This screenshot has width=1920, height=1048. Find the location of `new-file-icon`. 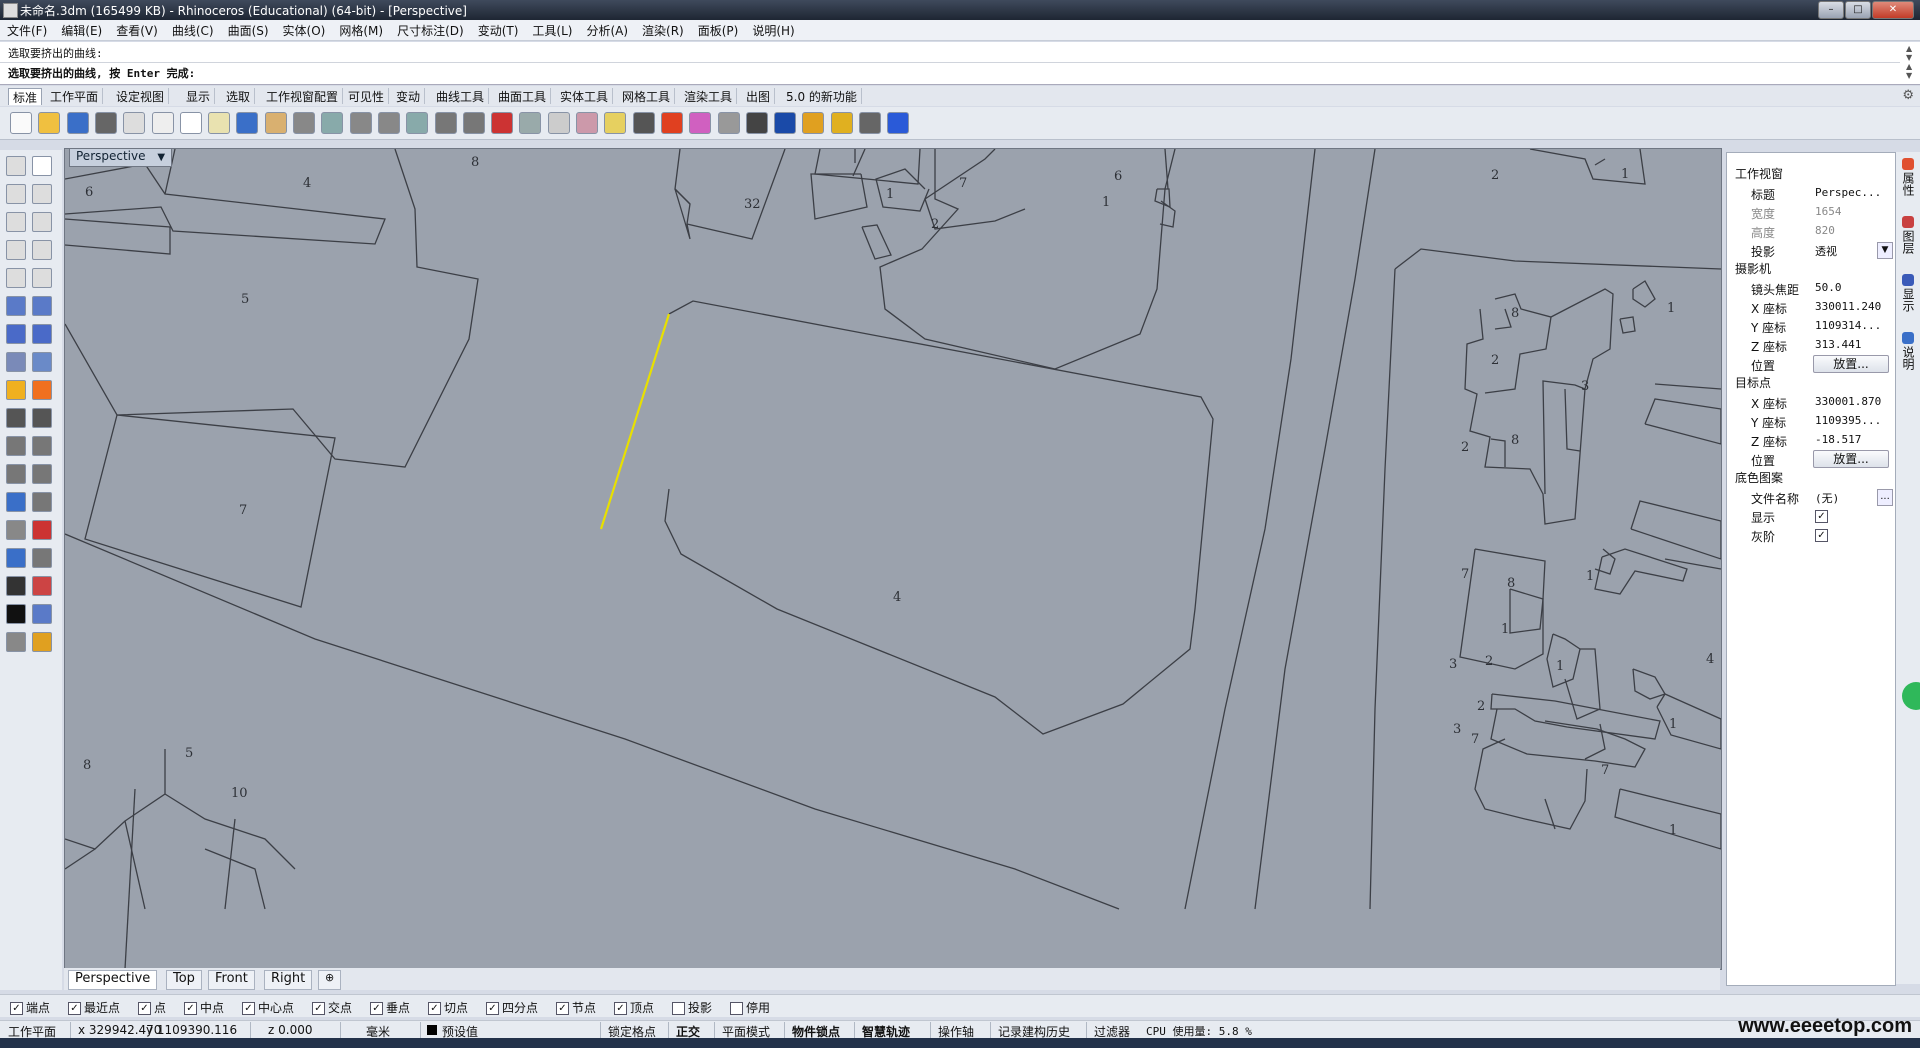

new-file-icon is located at coordinates (21, 123).